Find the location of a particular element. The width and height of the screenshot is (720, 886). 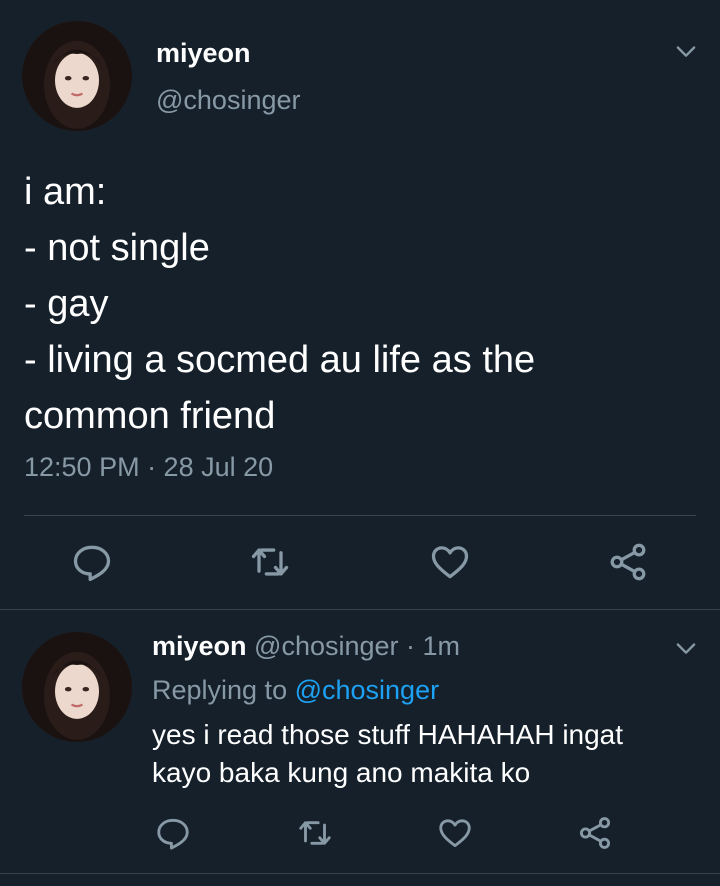

tweet-line: - gay is located at coordinates (66, 304).